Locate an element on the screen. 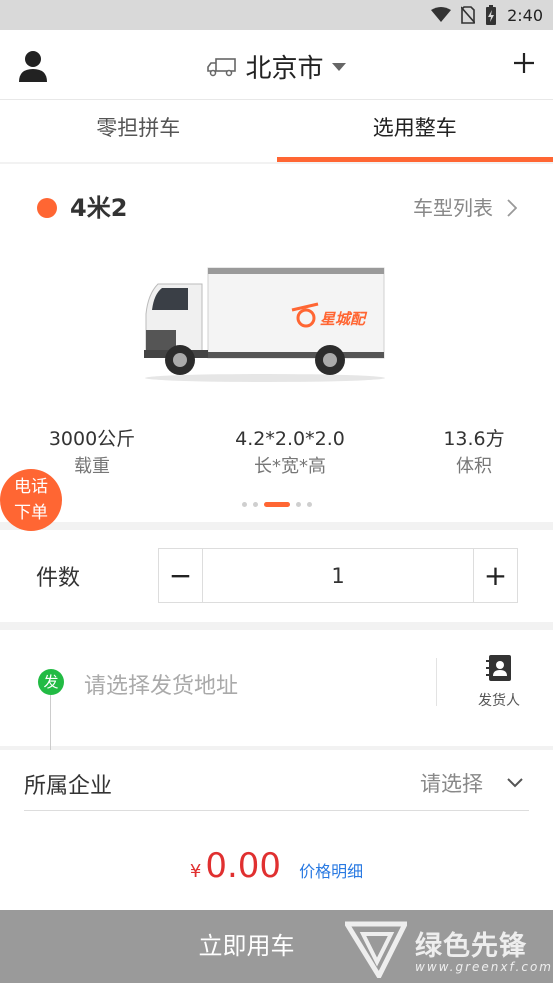 Image resolution: width=553 pixels, height=983 pixels. send-badge: 发 is located at coordinates (51, 682).